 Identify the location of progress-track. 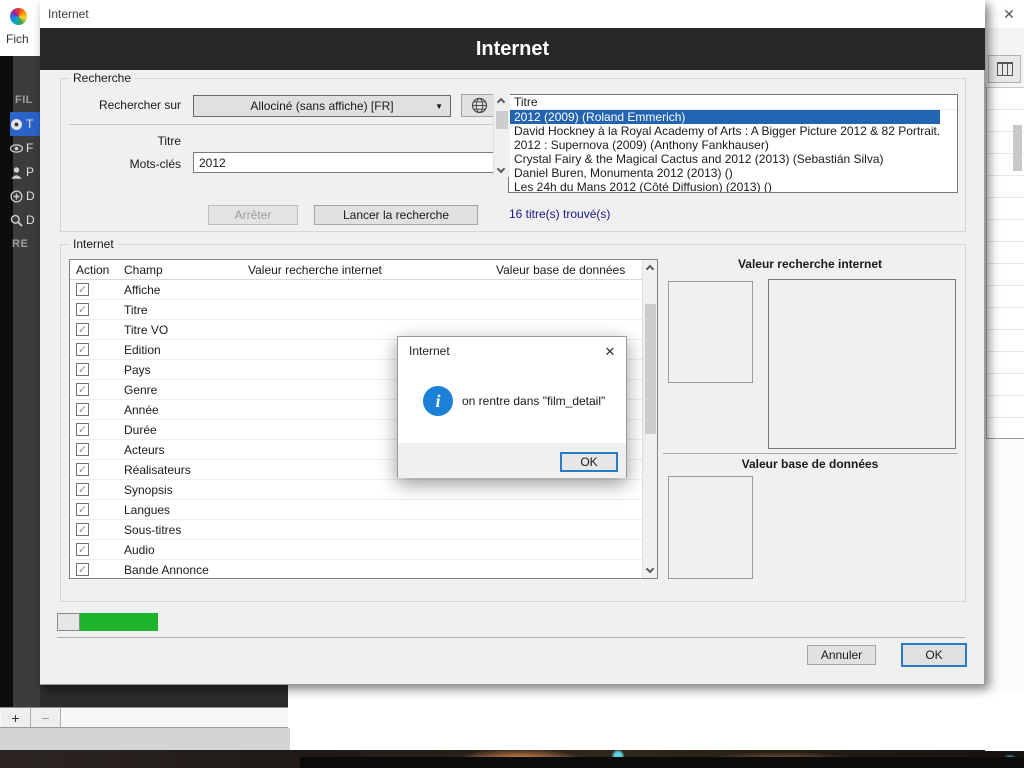
(68, 622).